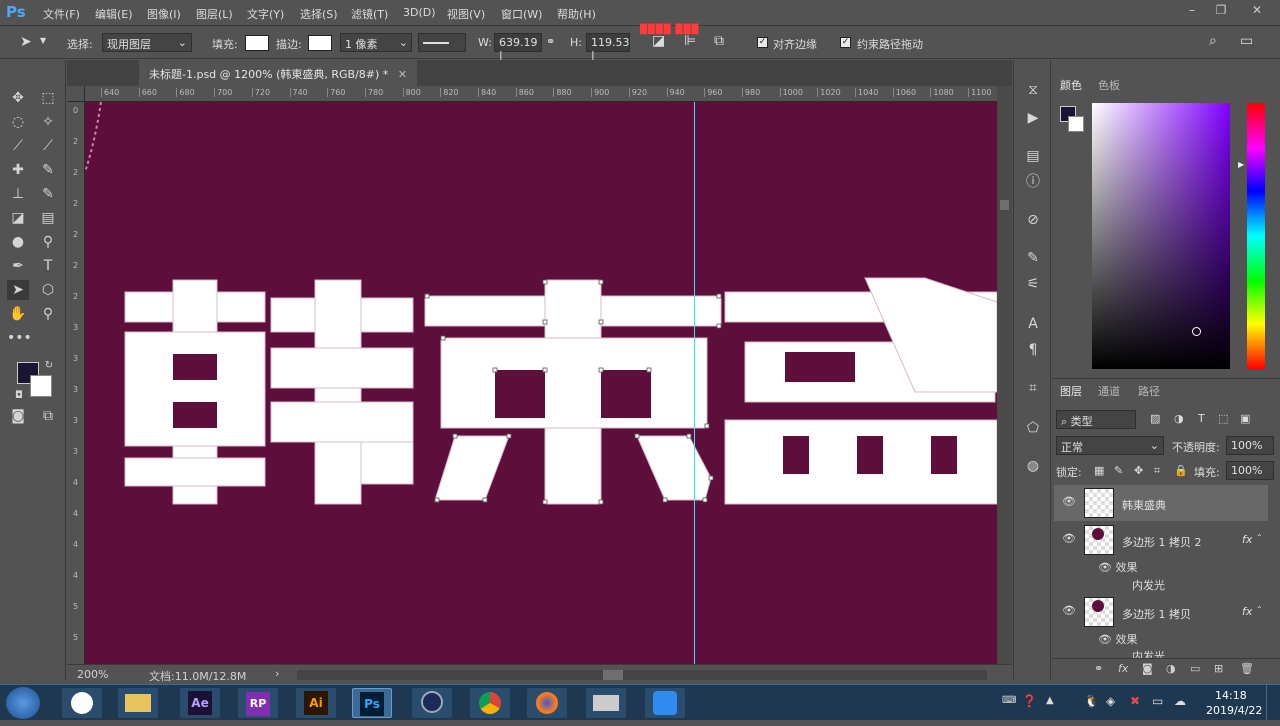  What do you see at coordinates (547, 703) in the screenshot?
I see `firefox-icon` at bounding box center [547, 703].